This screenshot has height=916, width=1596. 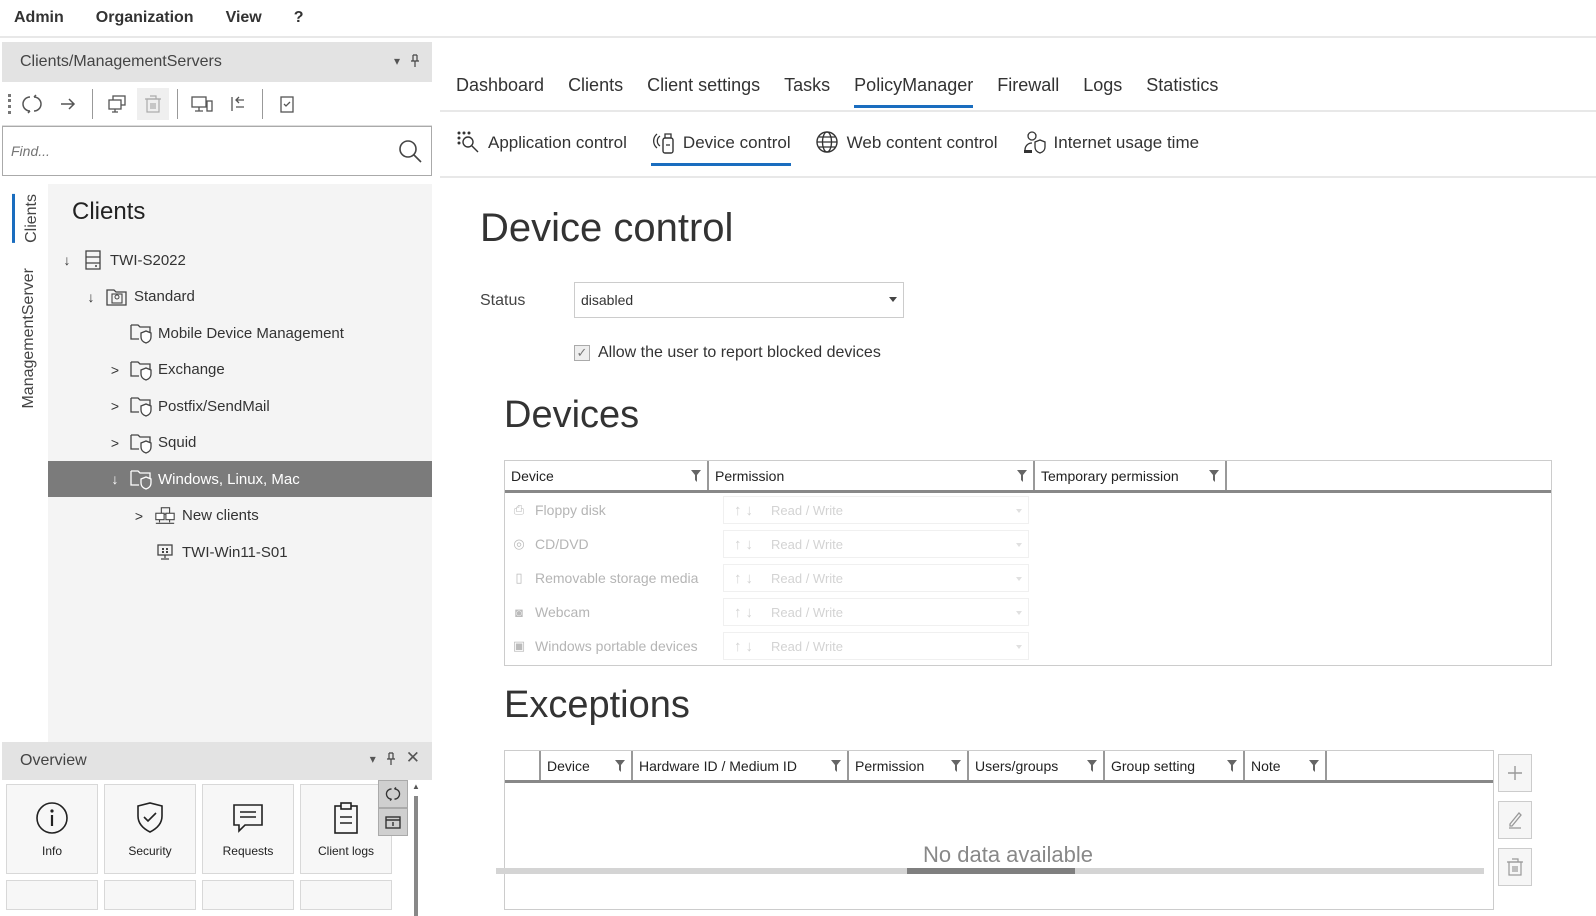 I want to click on menu-help: ?, so click(x=299, y=18).